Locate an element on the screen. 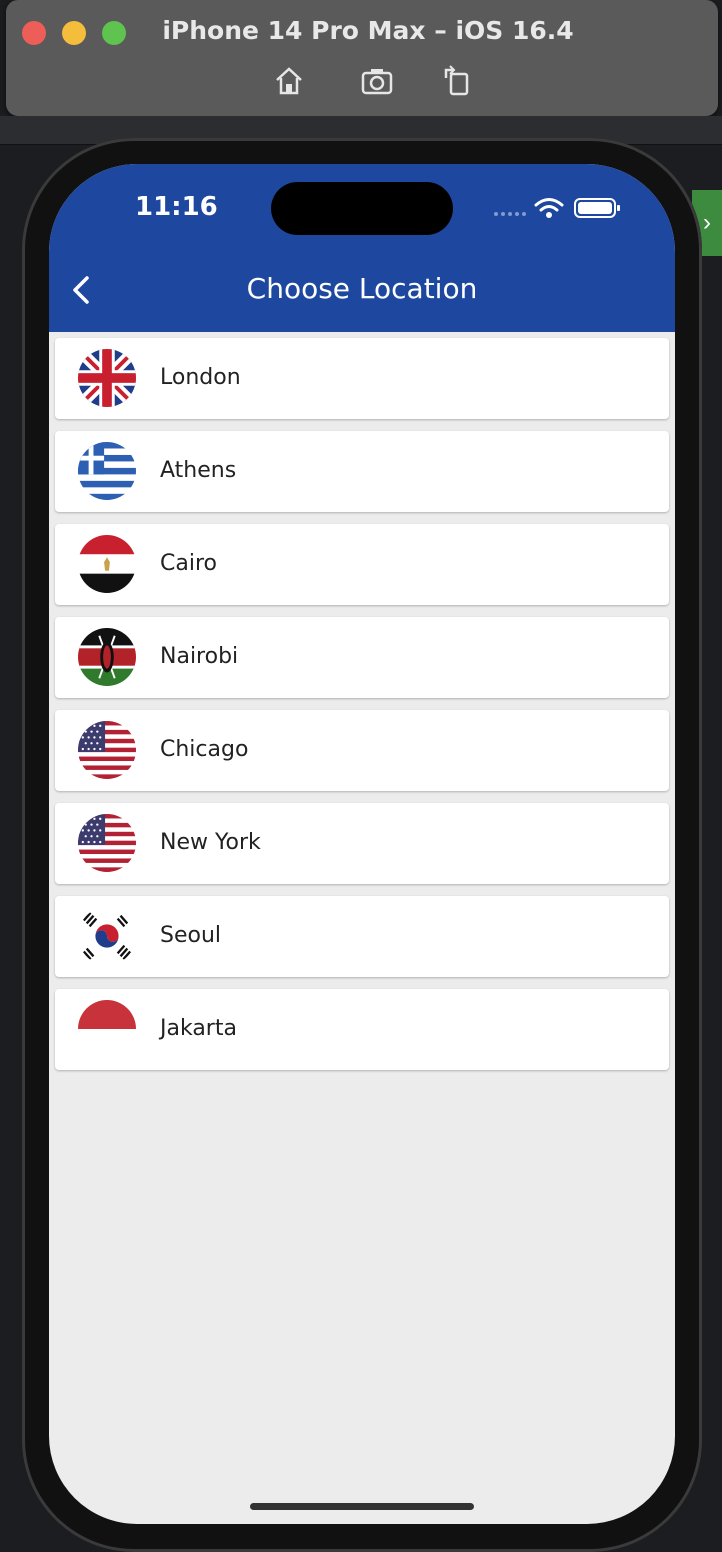  location-label: New York is located at coordinates (210, 842).